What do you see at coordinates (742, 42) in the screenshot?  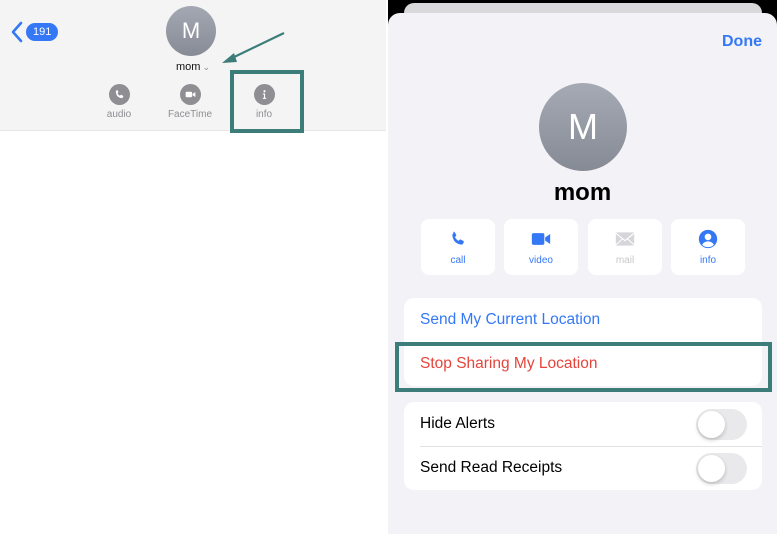 I see `done-button: Done` at bounding box center [742, 42].